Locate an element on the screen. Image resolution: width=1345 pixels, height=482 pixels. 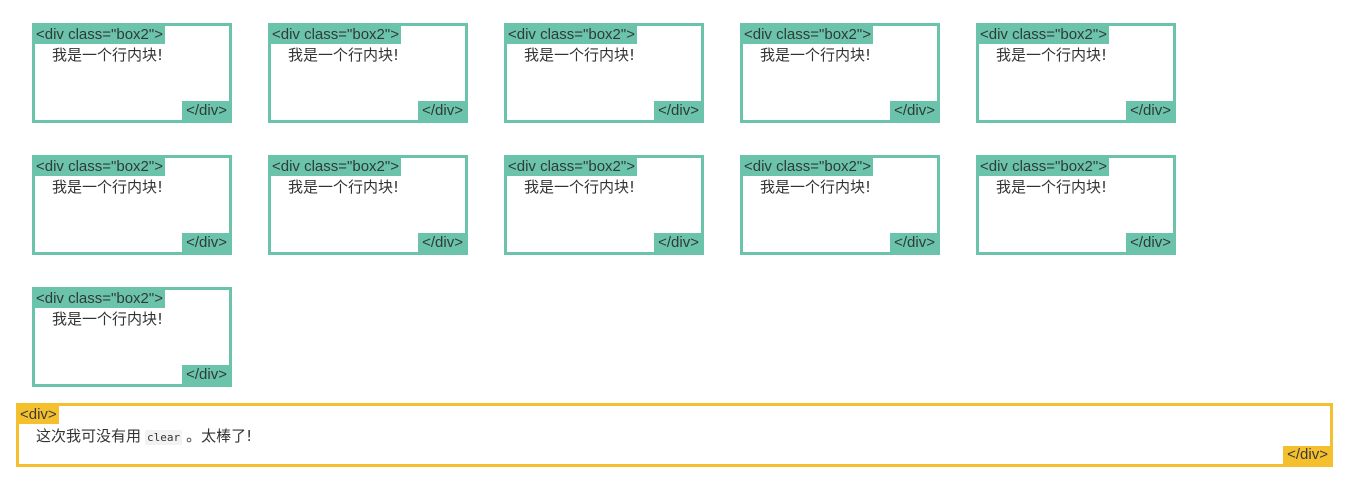
box2-item-9: <div class="box2"> 我是一个行内块! </div> is located at coordinates (840, 205).